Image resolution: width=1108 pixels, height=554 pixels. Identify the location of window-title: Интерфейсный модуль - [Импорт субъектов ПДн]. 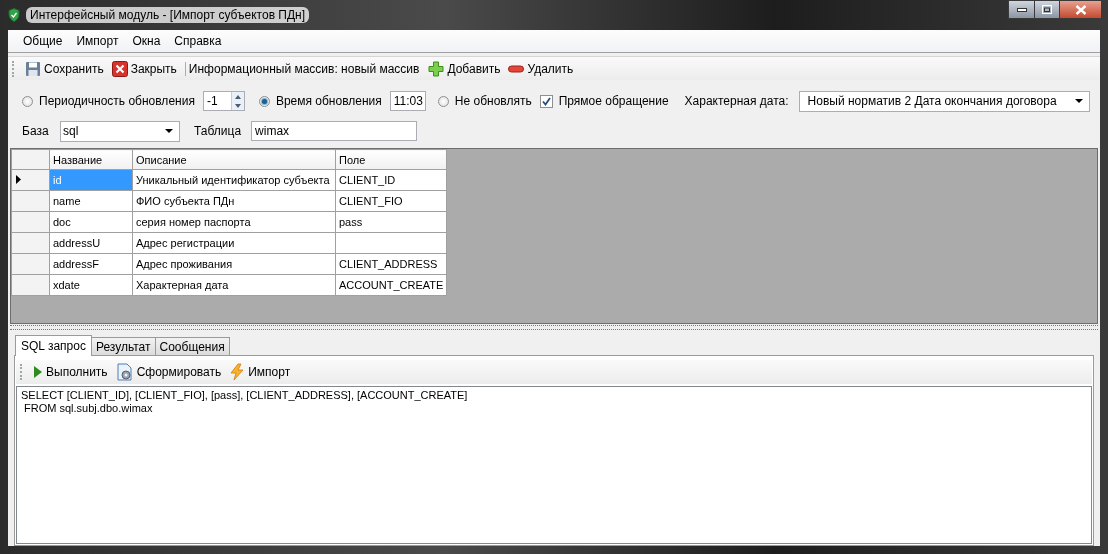
(168, 15).